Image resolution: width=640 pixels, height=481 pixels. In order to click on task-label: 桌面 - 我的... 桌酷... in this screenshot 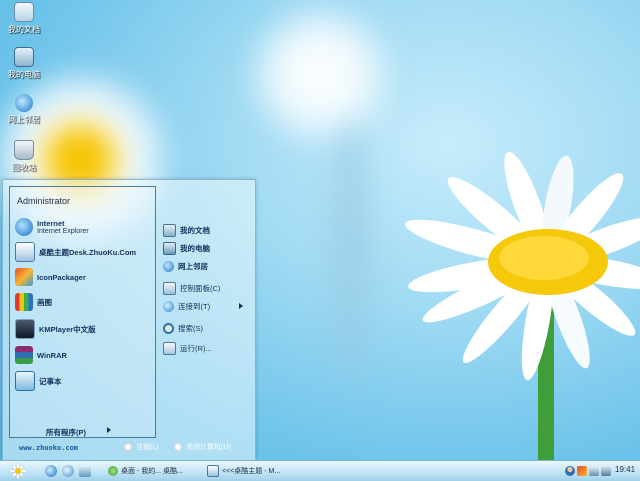, I will do `click(152, 471)`.